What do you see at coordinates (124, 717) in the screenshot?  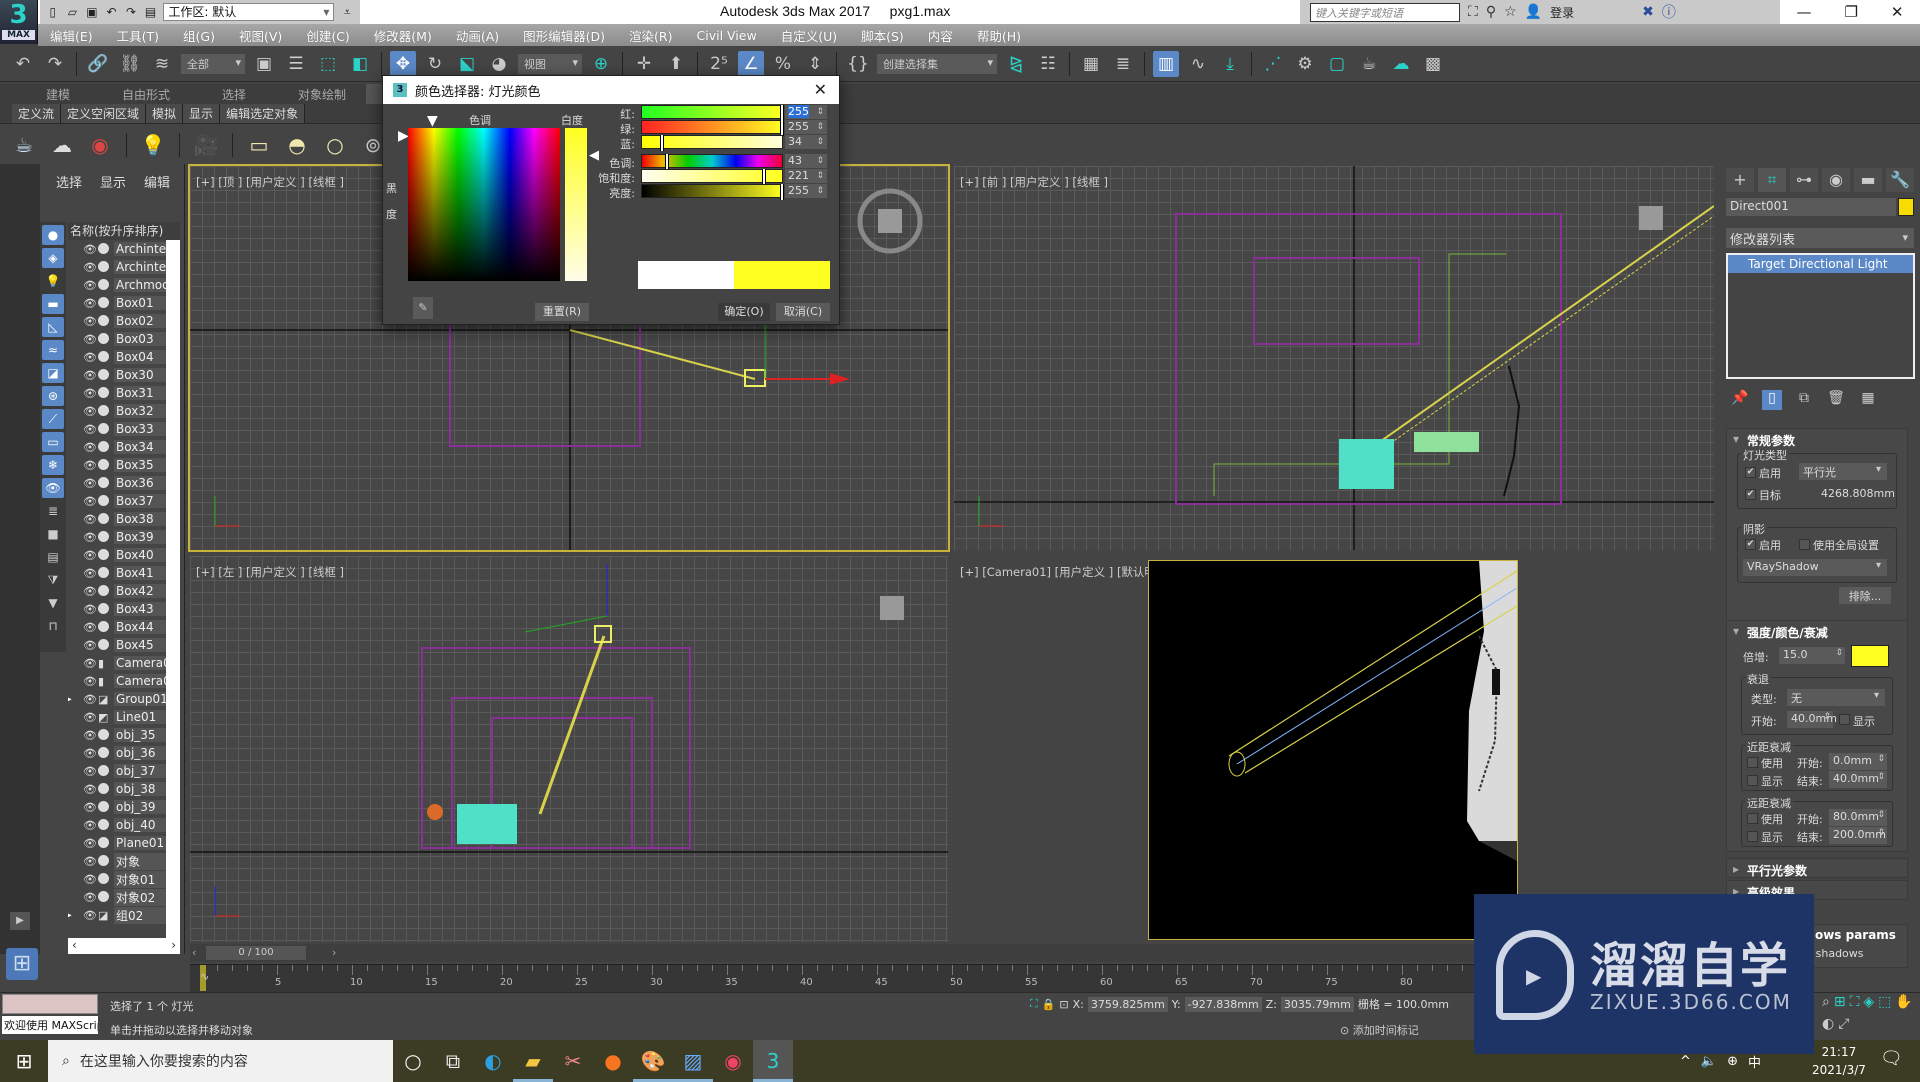 I see `explorer-row: 👁 ◩ Line01` at bounding box center [124, 717].